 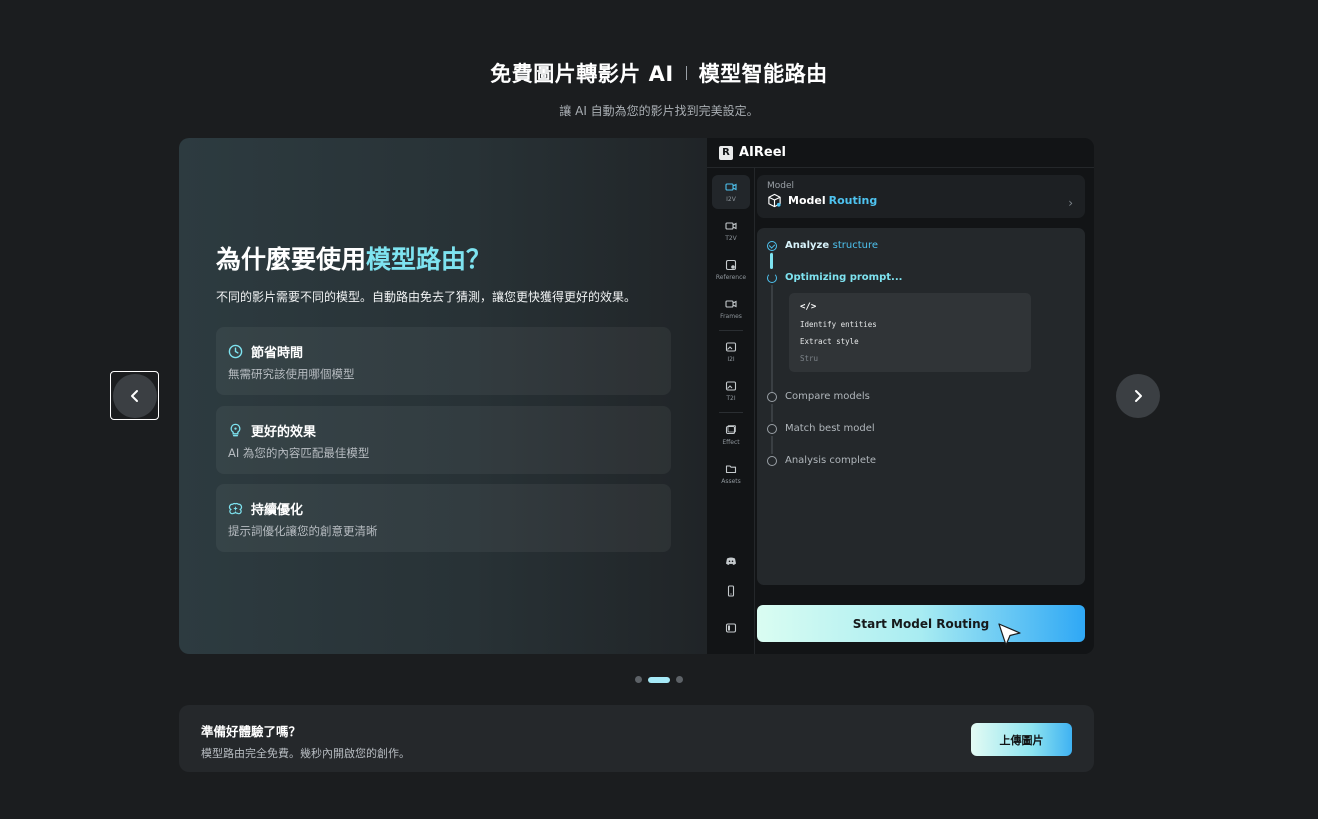 What do you see at coordinates (443, 361) in the screenshot?
I see `feature-card: 節省時間 無需研究該使用哪個模型` at bounding box center [443, 361].